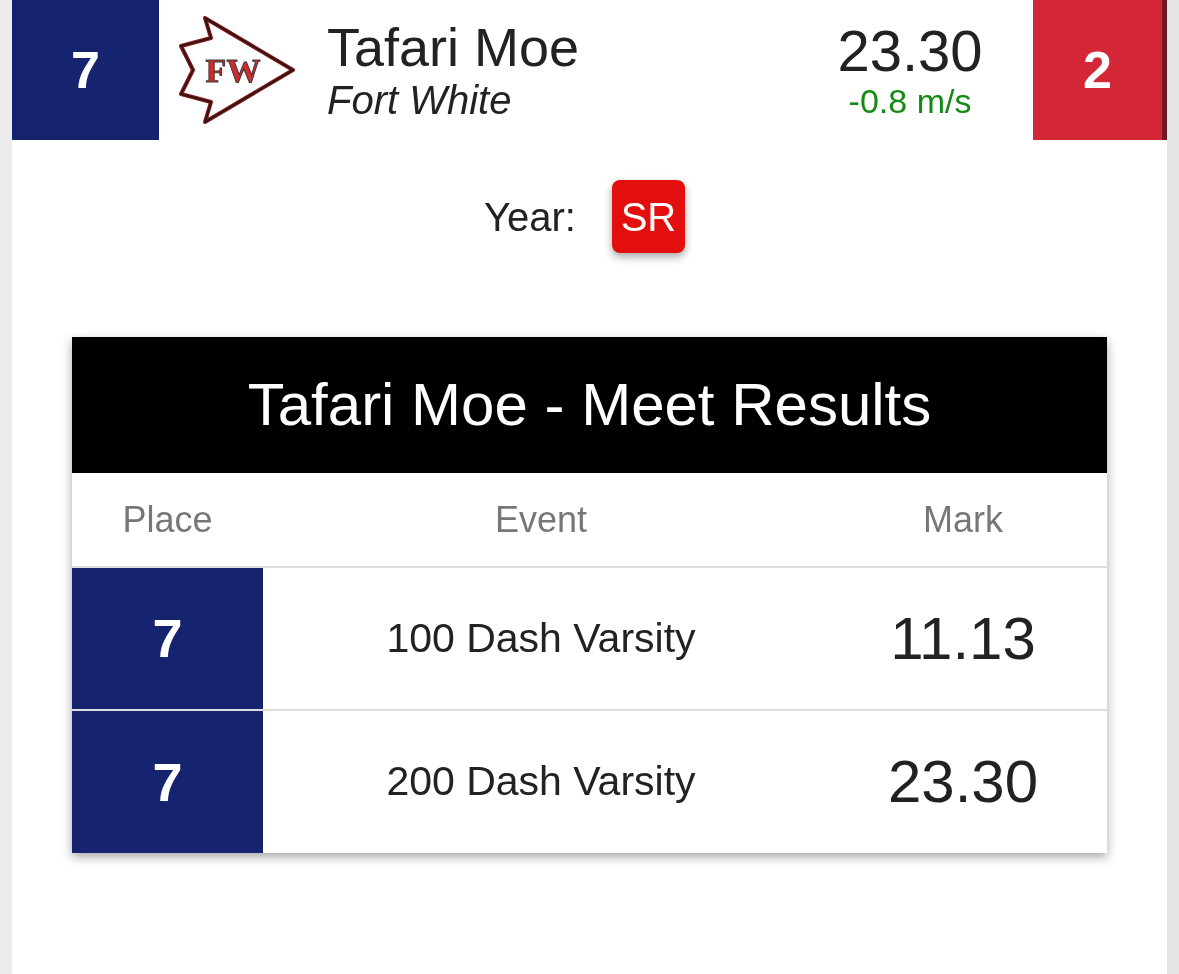 This screenshot has height=974, width=1179. Describe the element at coordinates (1100, 70) in the screenshot. I see `number-box: 2` at that location.